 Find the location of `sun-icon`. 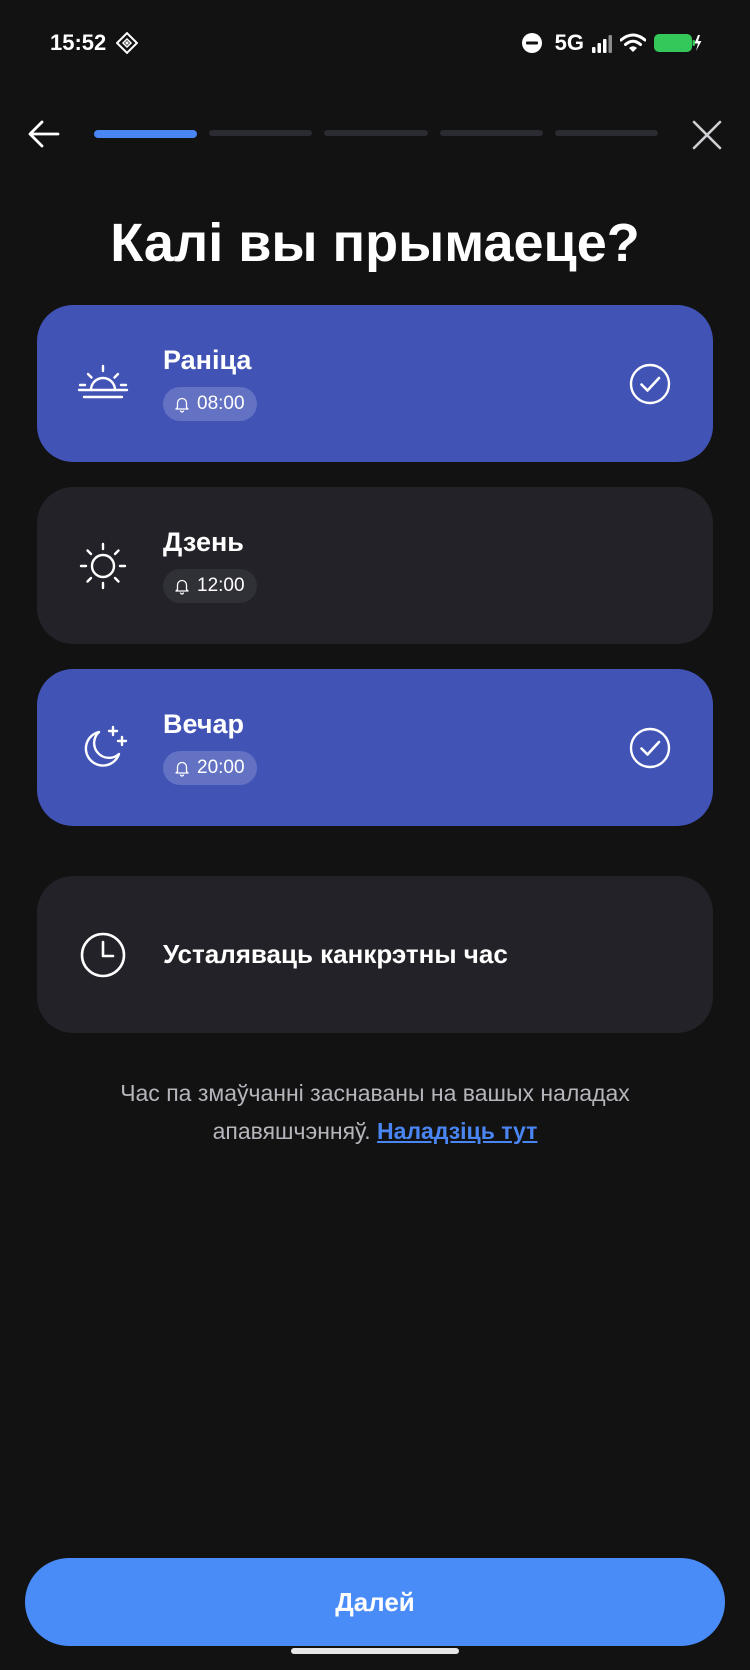

sun-icon is located at coordinates (103, 565).